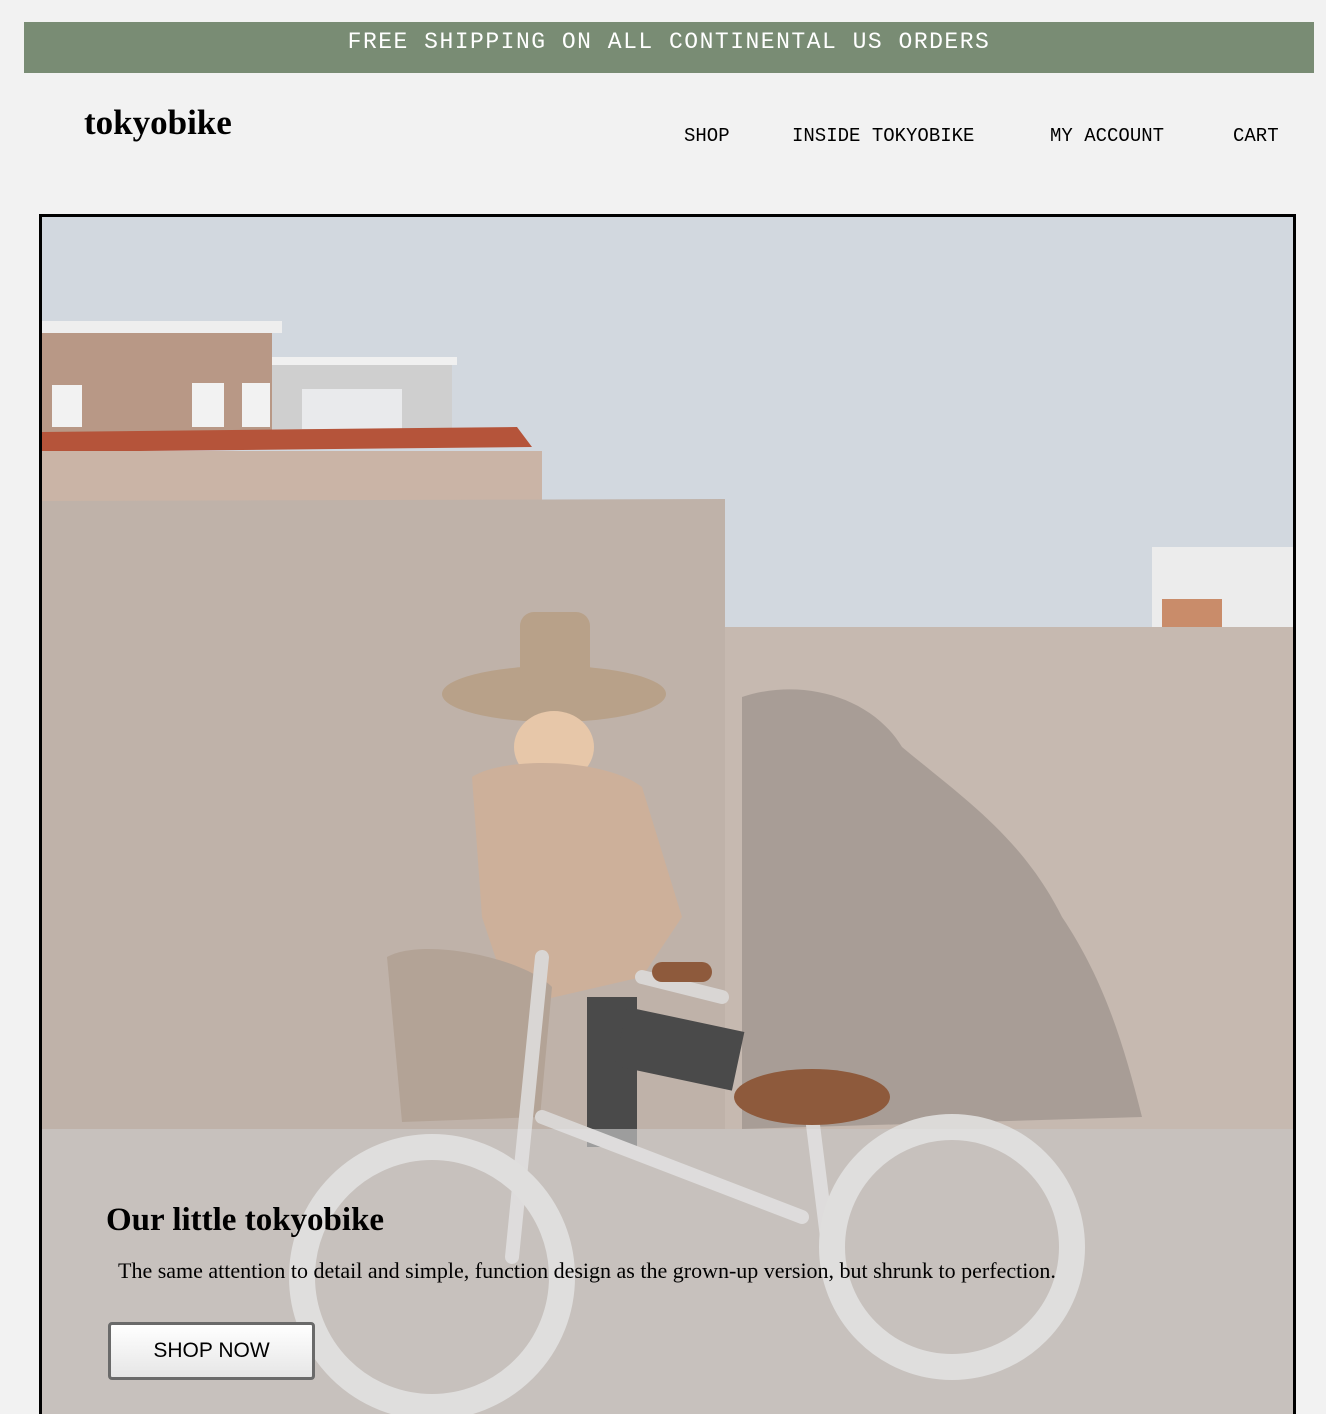 This screenshot has height=1414, width=1326. What do you see at coordinates (707, 136) in the screenshot?
I see `nav-item-shop: SHOP` at bounding box center [707, 136].